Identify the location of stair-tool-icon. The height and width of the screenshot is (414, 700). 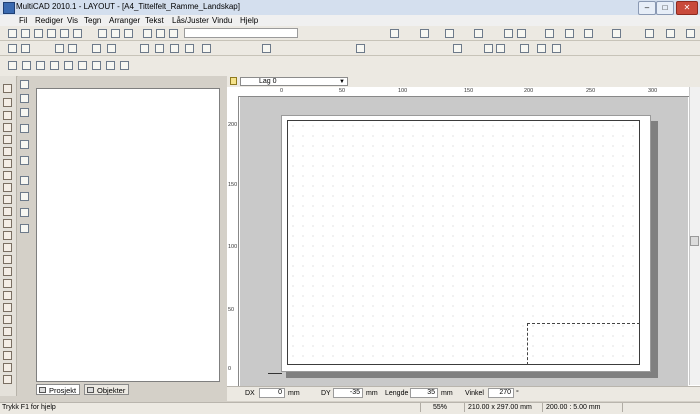
(7, 163).